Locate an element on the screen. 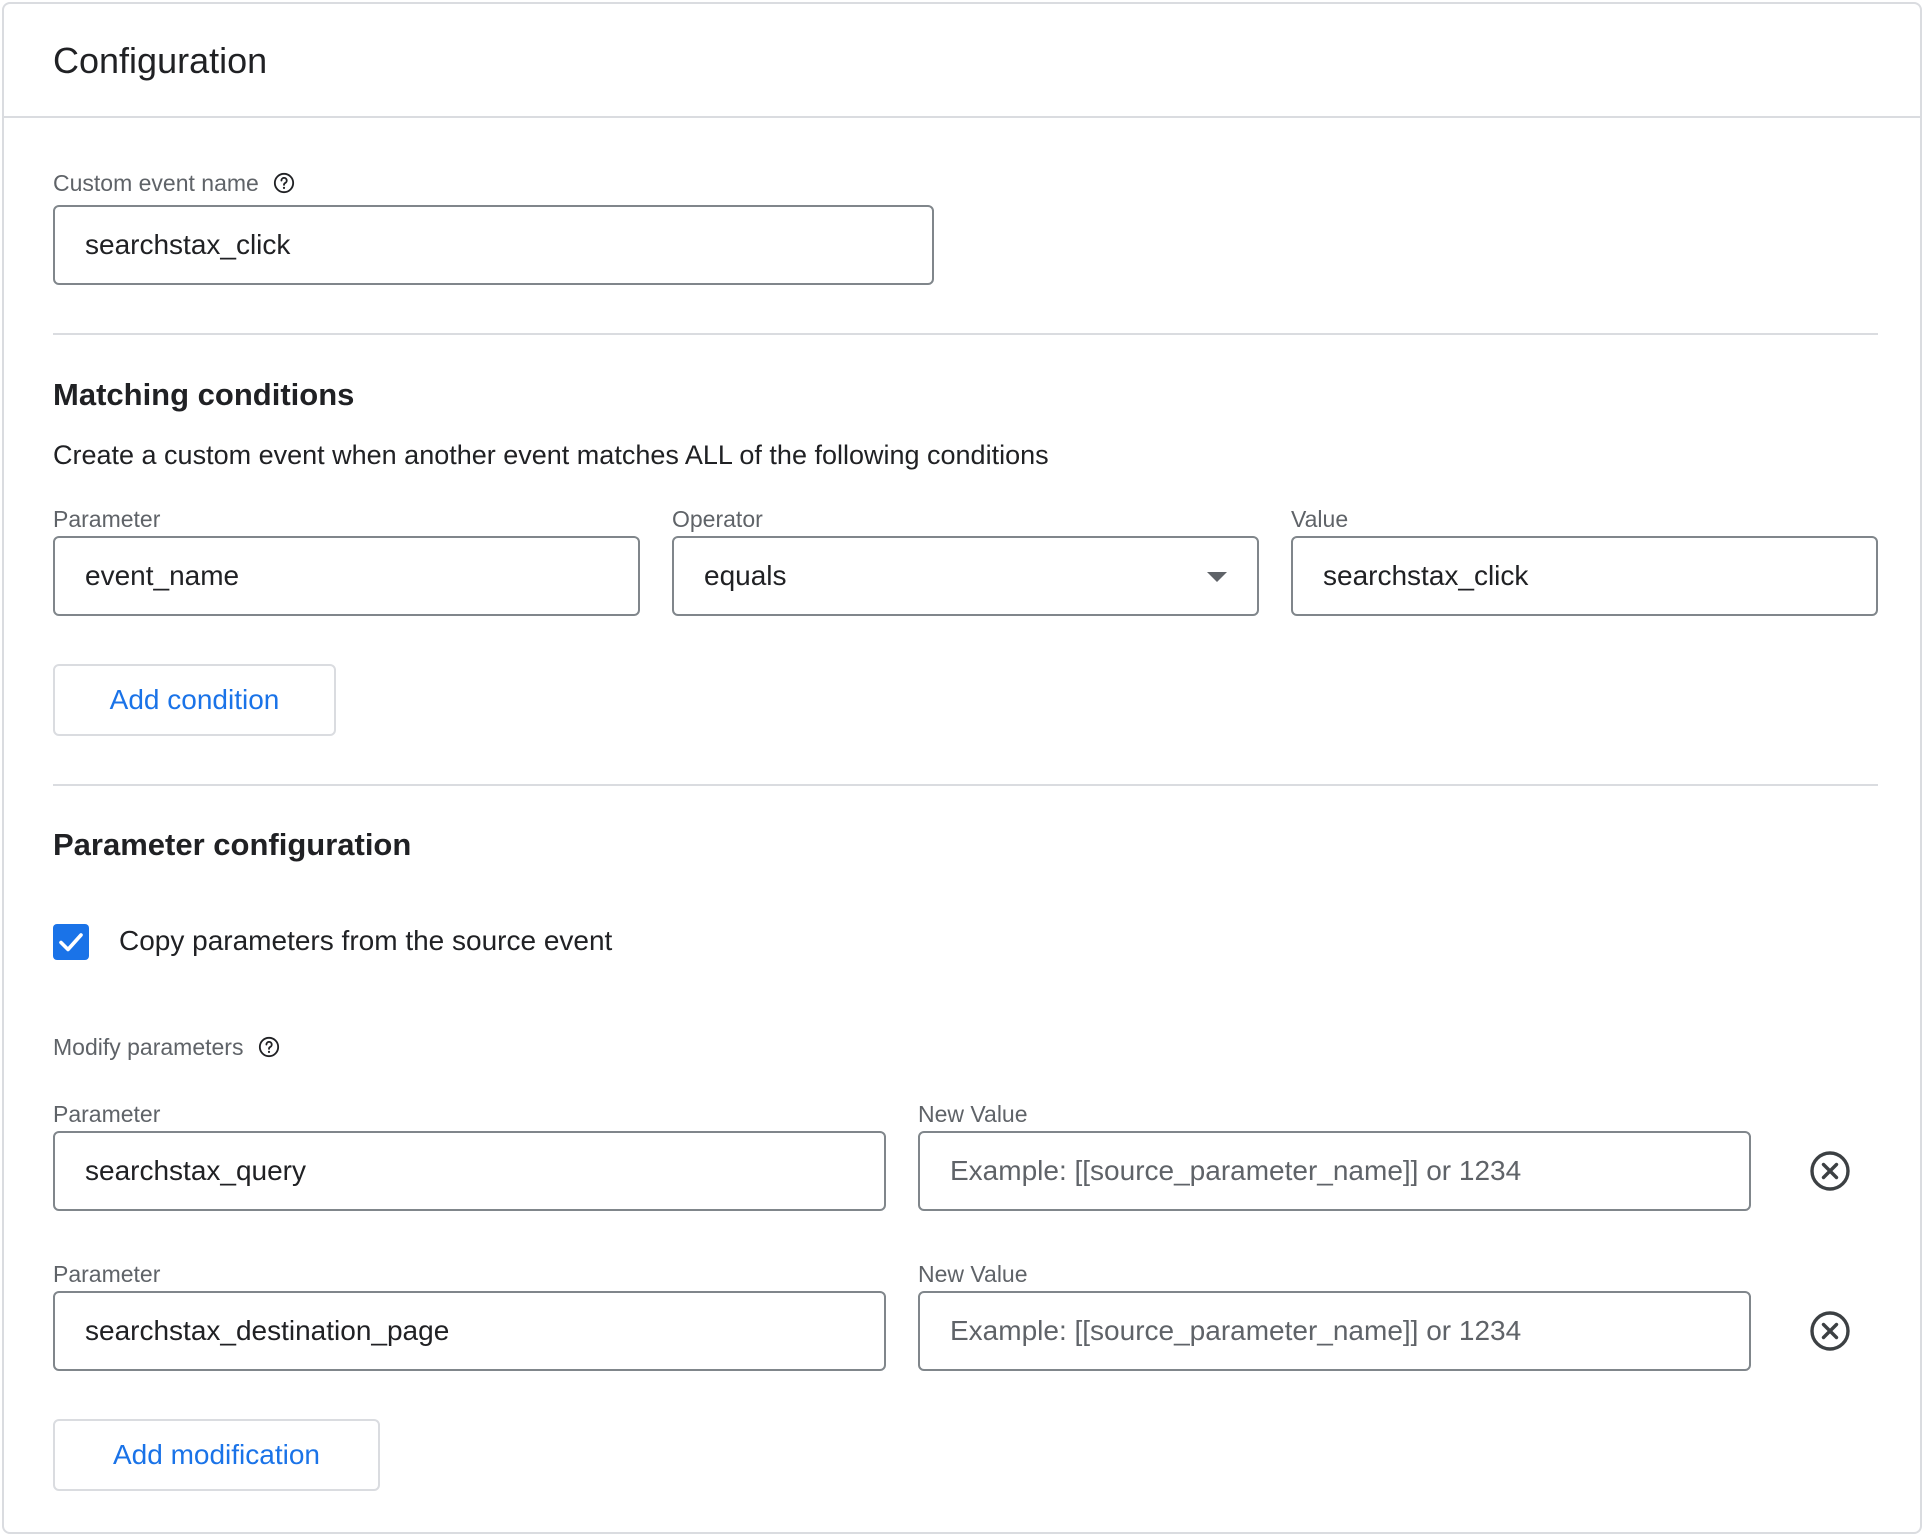 The width and height of the screenshot is (1926, 1538). checkmark-icon is located at coordinates (71, 942).